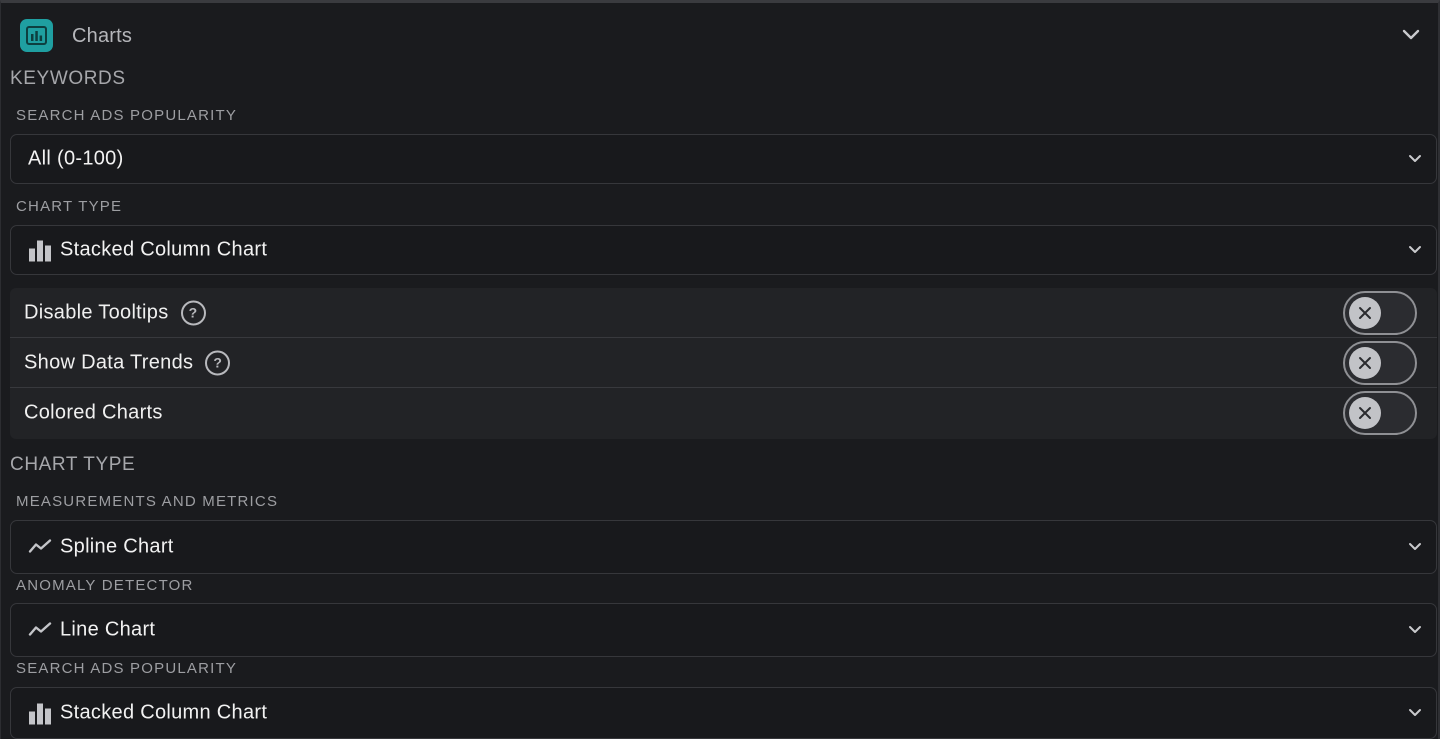 Image resolution: width=1440 pixels, height=739 pixels. What do you see at coordinates (723, 250) in the screenshot?
I see `chart-type-select: Stacked Column Chart` at bounding box center [723, 250].